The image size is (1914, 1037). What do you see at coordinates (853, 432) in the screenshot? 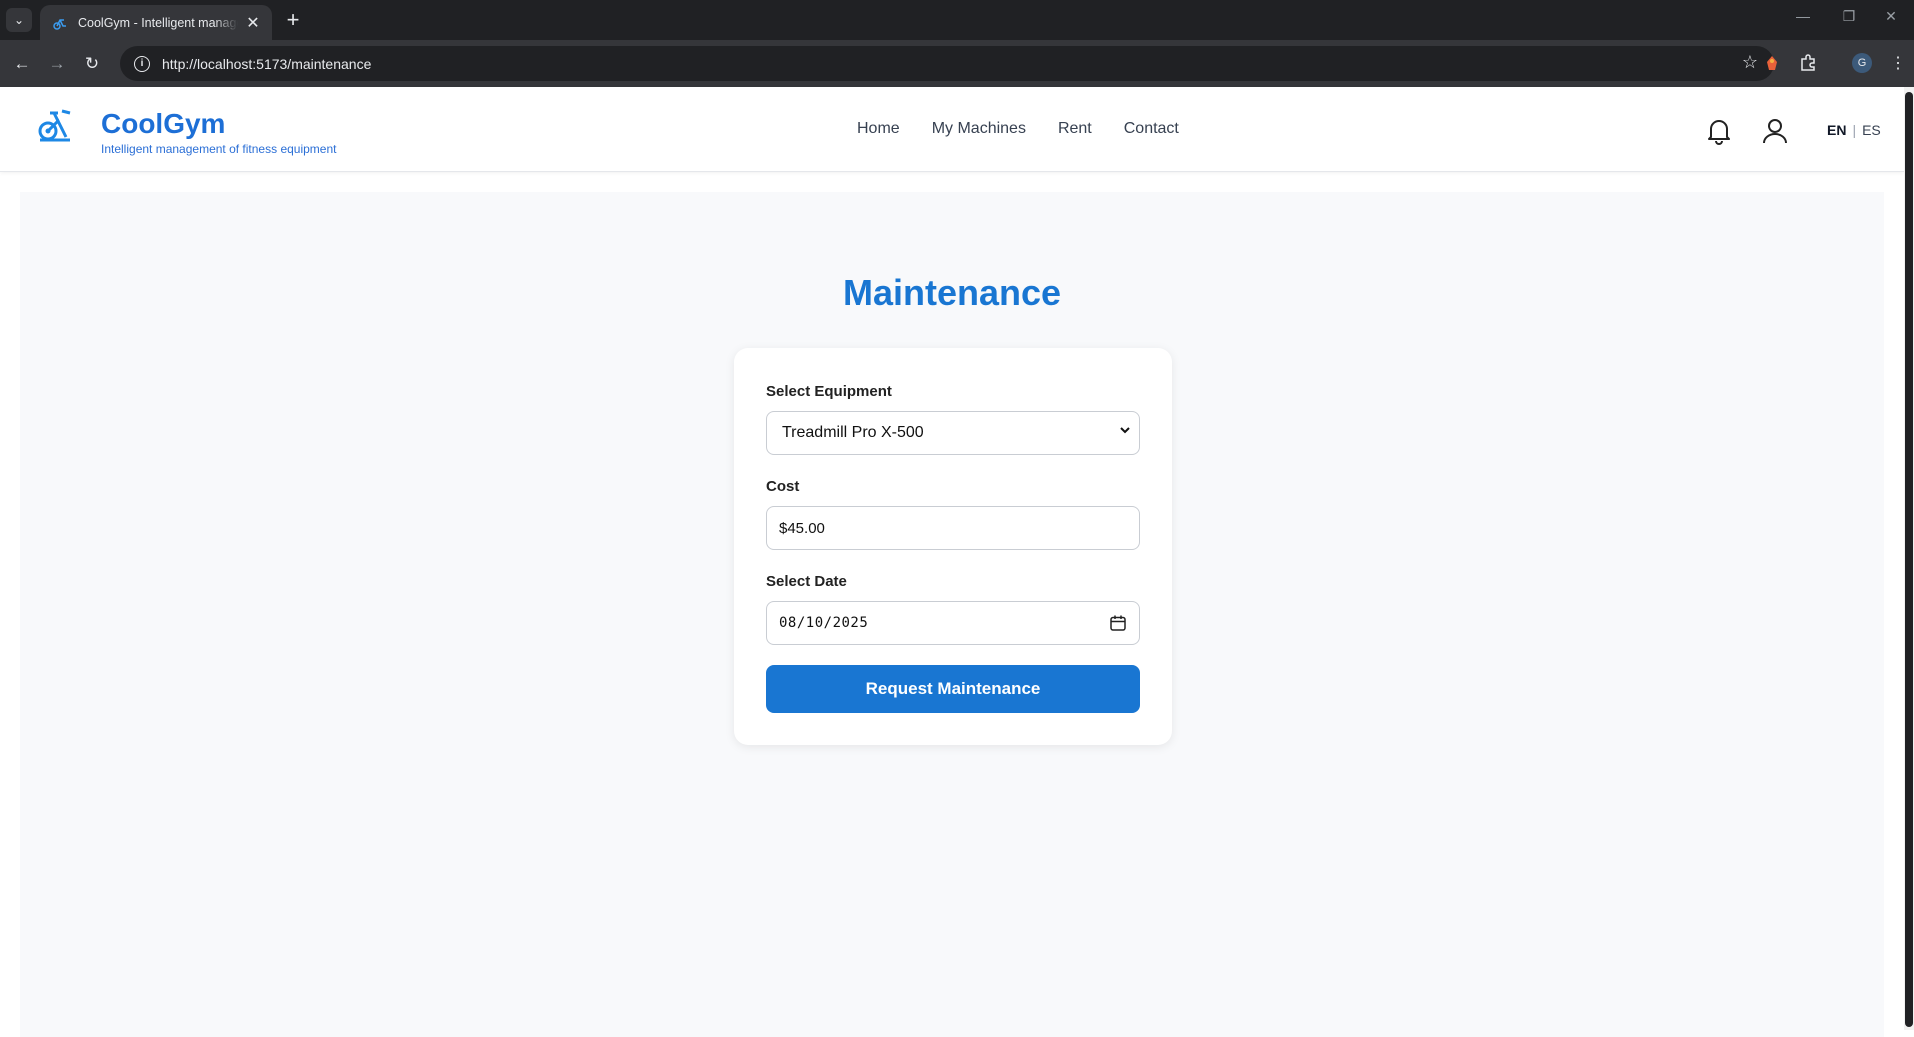
I see `equipment-value: Treadmill Pro X-500` at bounding box center [853, 432].